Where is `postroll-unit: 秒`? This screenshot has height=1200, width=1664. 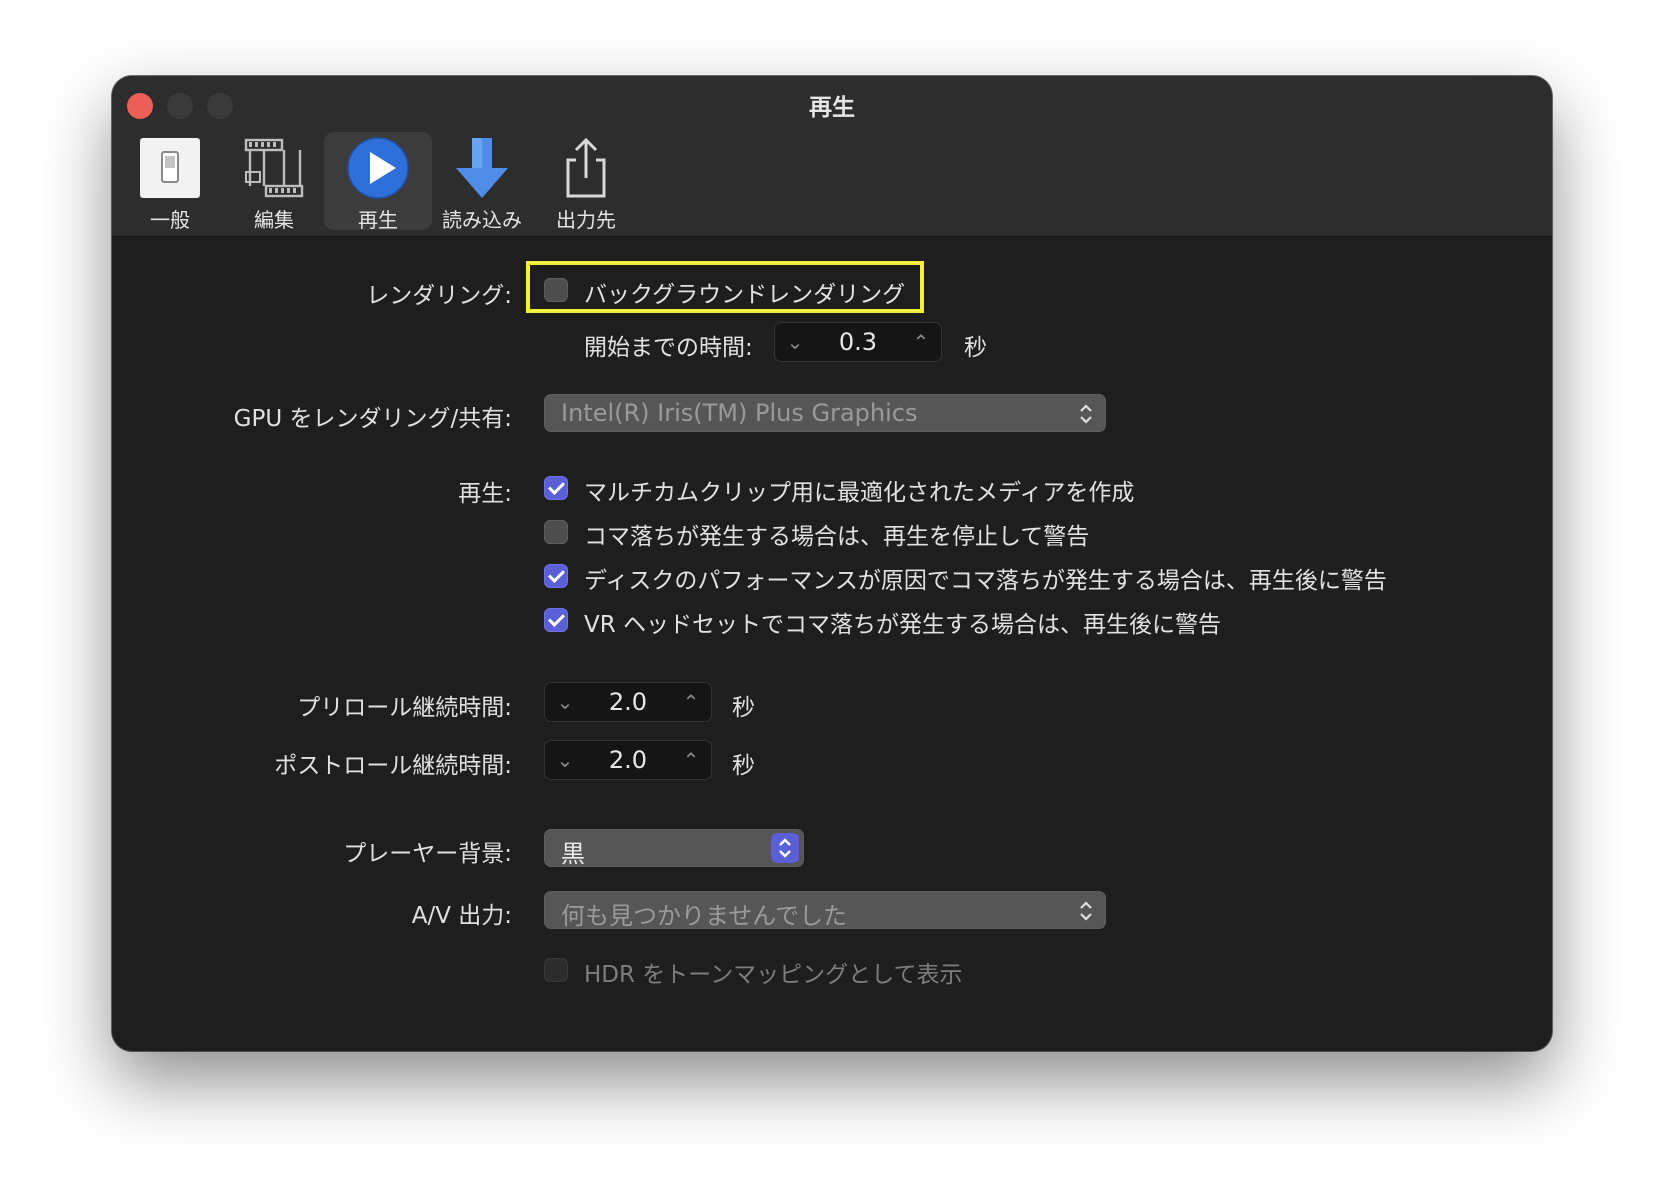 postroll-unit: 秒 is located at coordinates (743, 766).